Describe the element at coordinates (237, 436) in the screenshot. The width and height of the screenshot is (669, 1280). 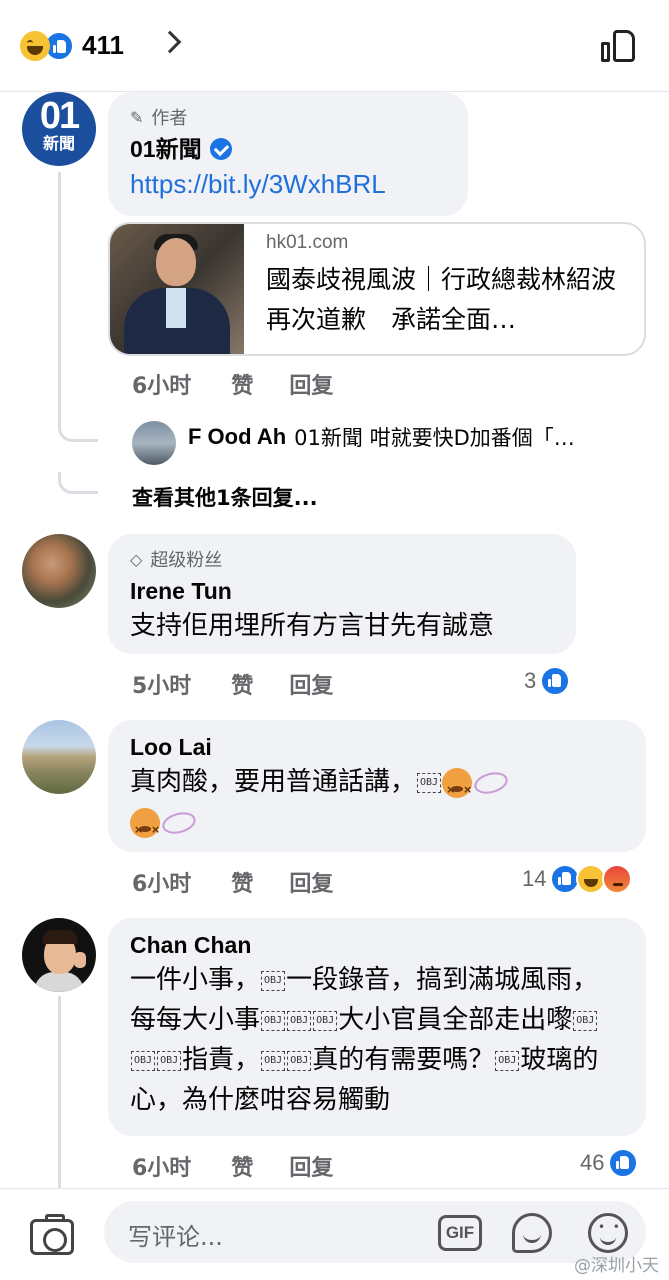
I see `reply-author: F Ood Ah` at that location.